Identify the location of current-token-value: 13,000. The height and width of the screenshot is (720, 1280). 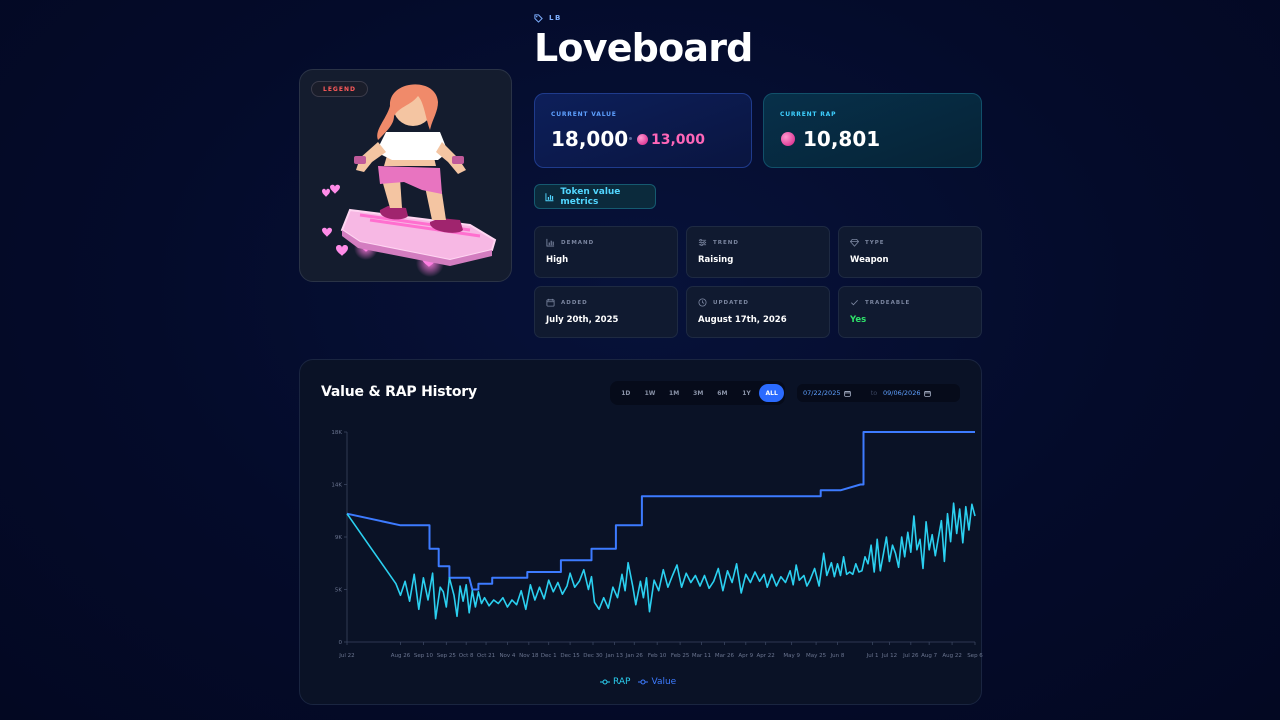
(678, 140).